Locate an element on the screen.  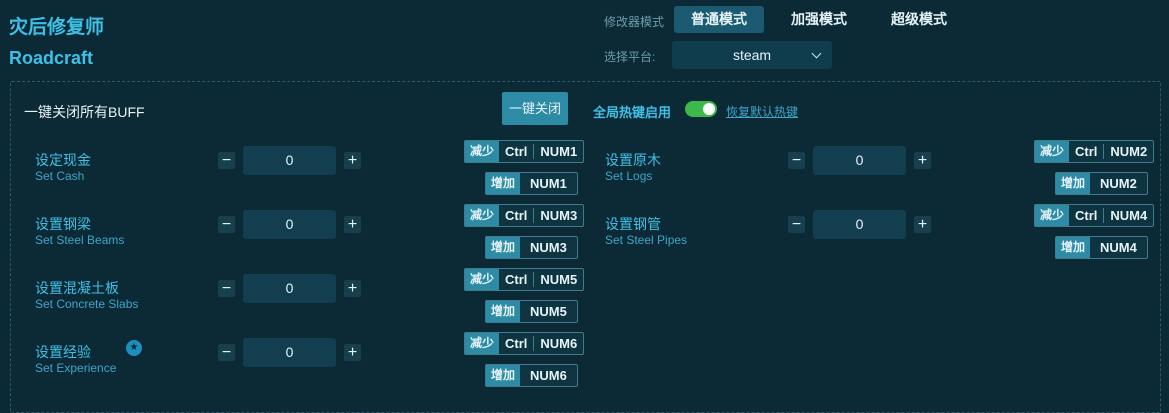
app-subtitle: Roadcraft is located at coordinates (51, 58).